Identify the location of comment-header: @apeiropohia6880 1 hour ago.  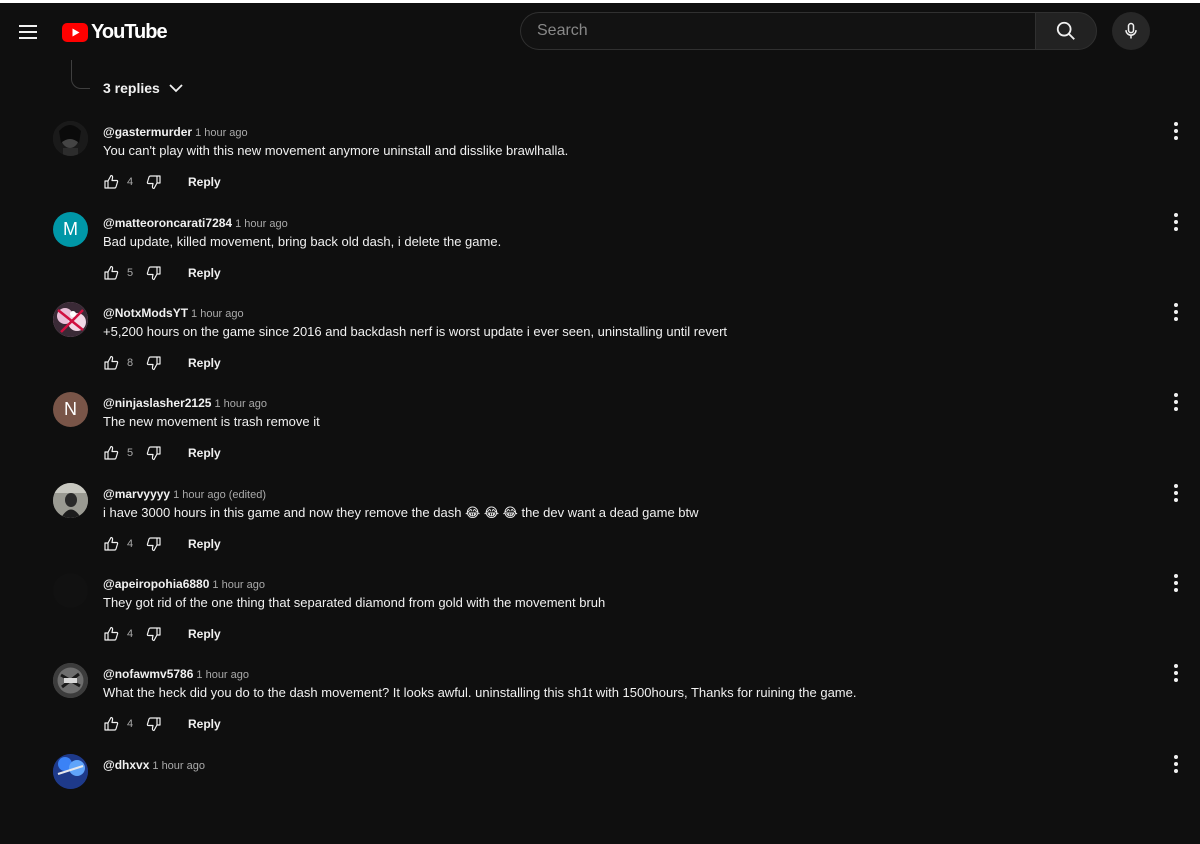
(184, 584).